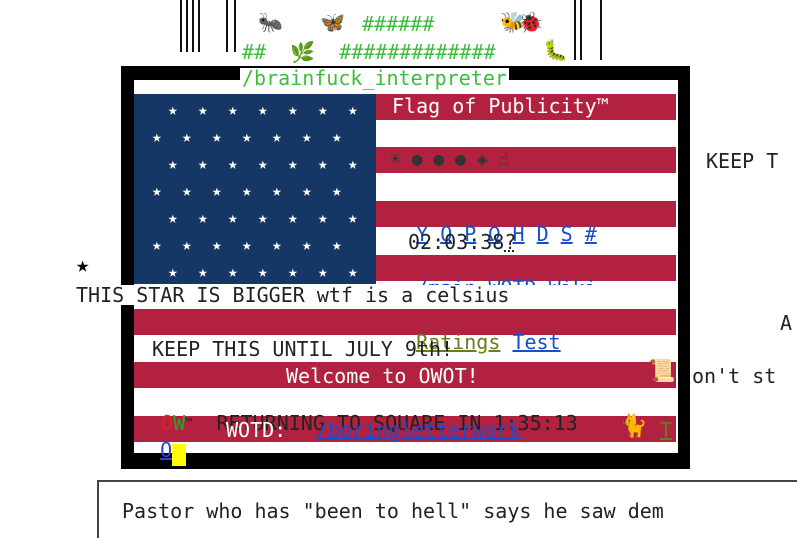  I want to click on link-hash: #, so click(591, 234).